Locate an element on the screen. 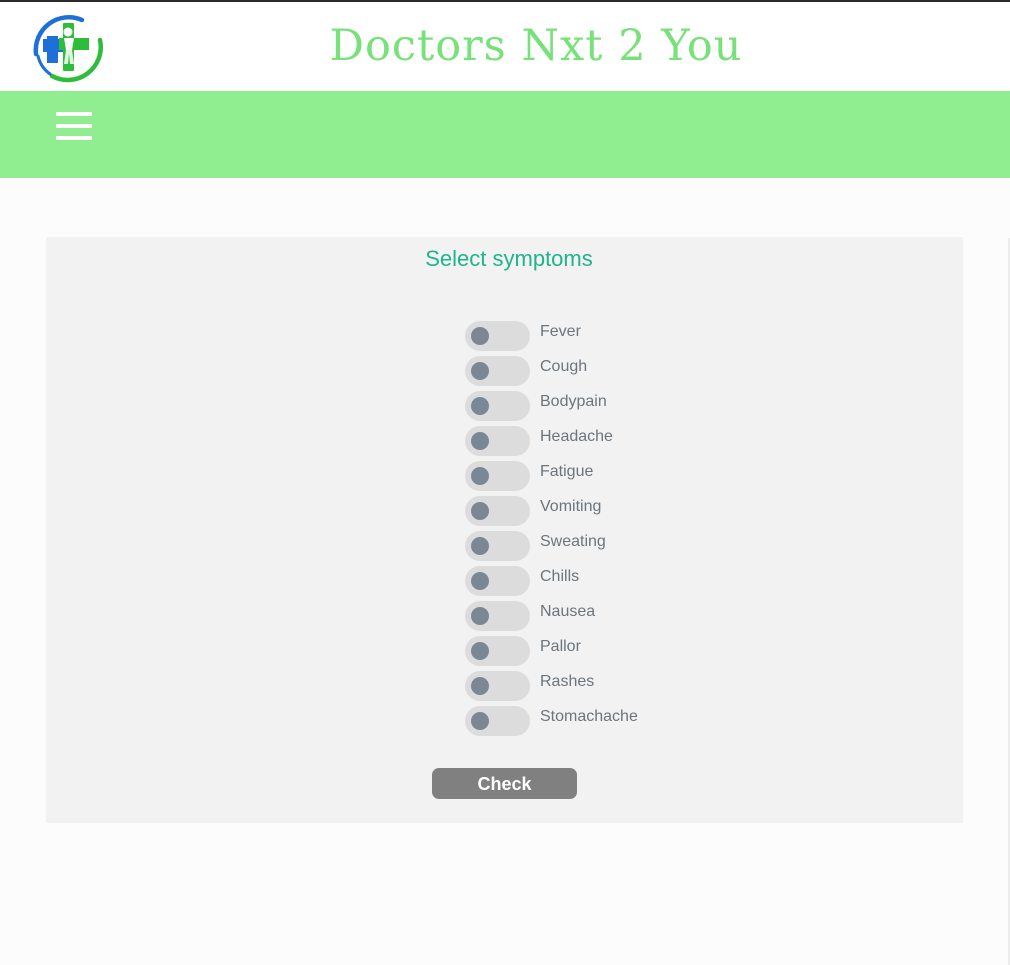  site-header: Doctors Nxt 2 You is located at coordinates (505, 46).